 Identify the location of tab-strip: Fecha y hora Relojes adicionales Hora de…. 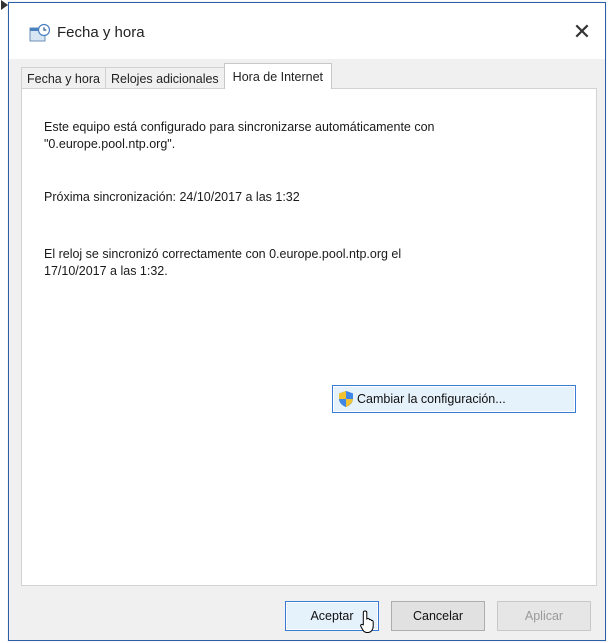
(177, 76).